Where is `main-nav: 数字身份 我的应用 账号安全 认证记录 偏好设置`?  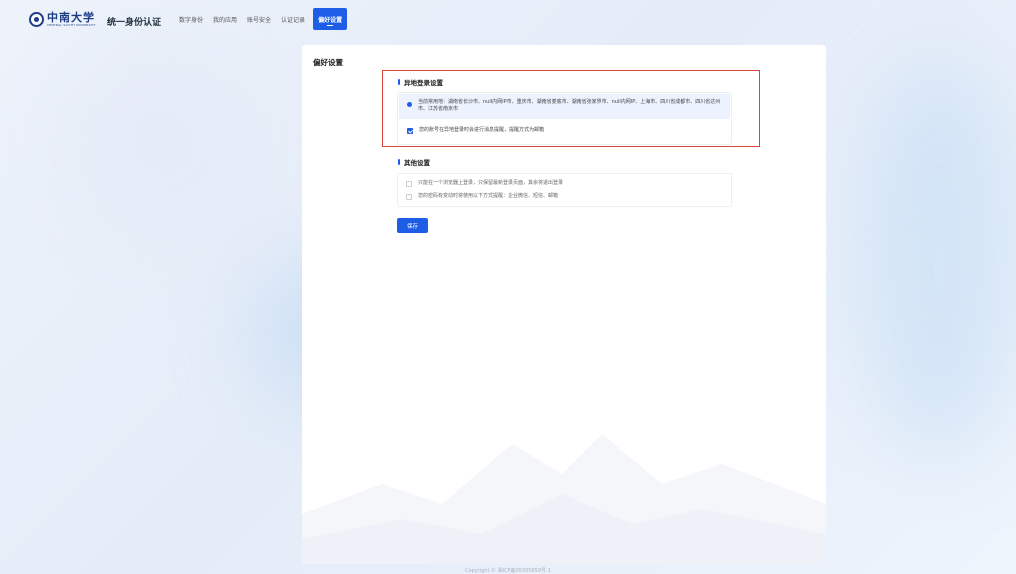 main-nav: 数字身份 我的应用 账号安全 认证记录 偏好设置 is located at coordinates (261, 19).